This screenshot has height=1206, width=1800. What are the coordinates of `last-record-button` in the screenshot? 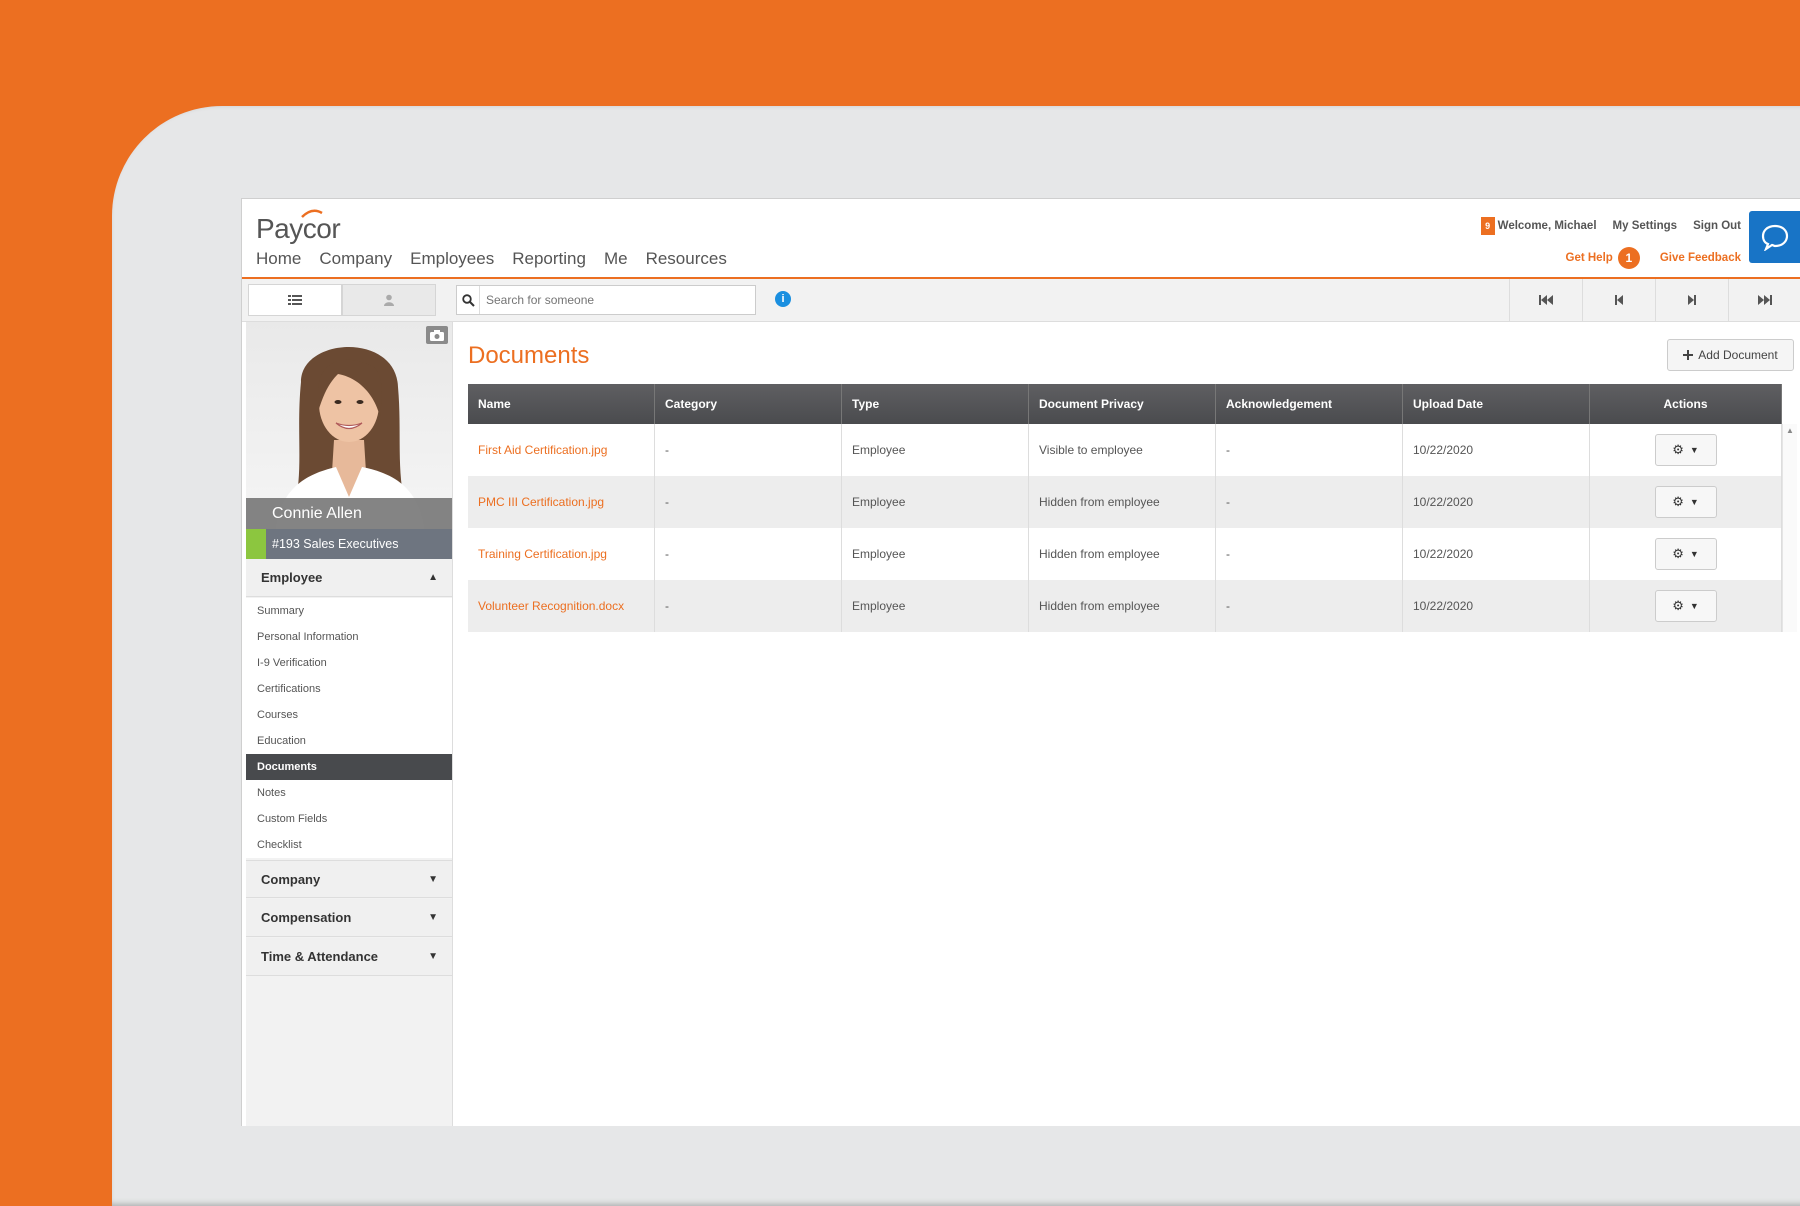 It's located at (1764, 300).